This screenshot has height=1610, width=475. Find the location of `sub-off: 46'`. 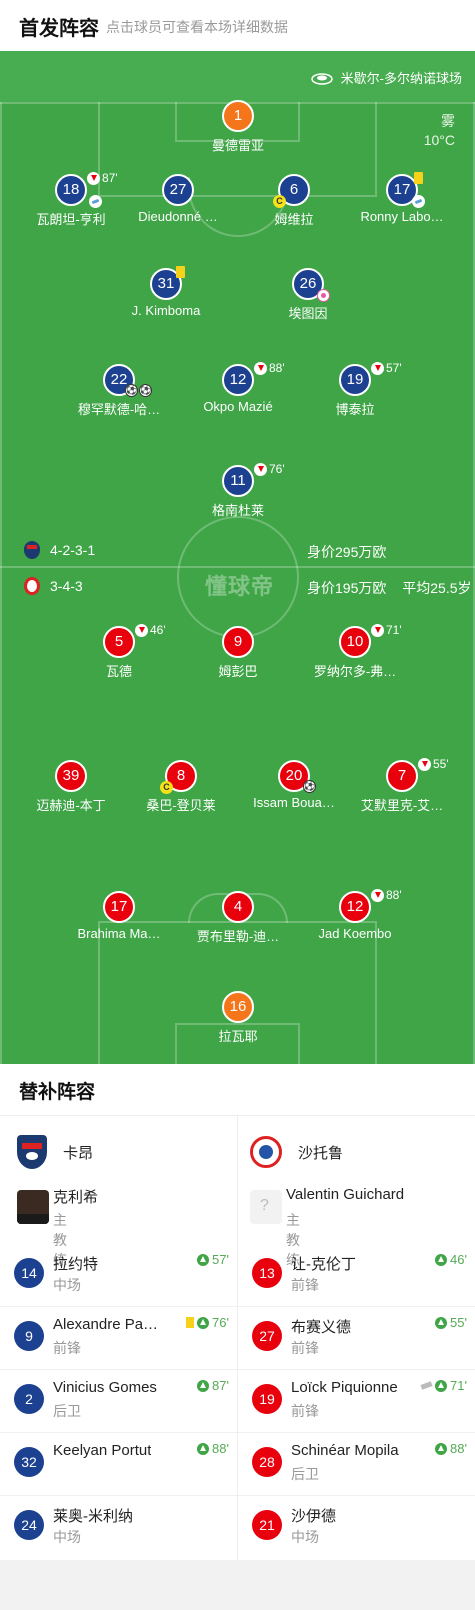

sub-off: 46' is located at coordinates (150, 630).